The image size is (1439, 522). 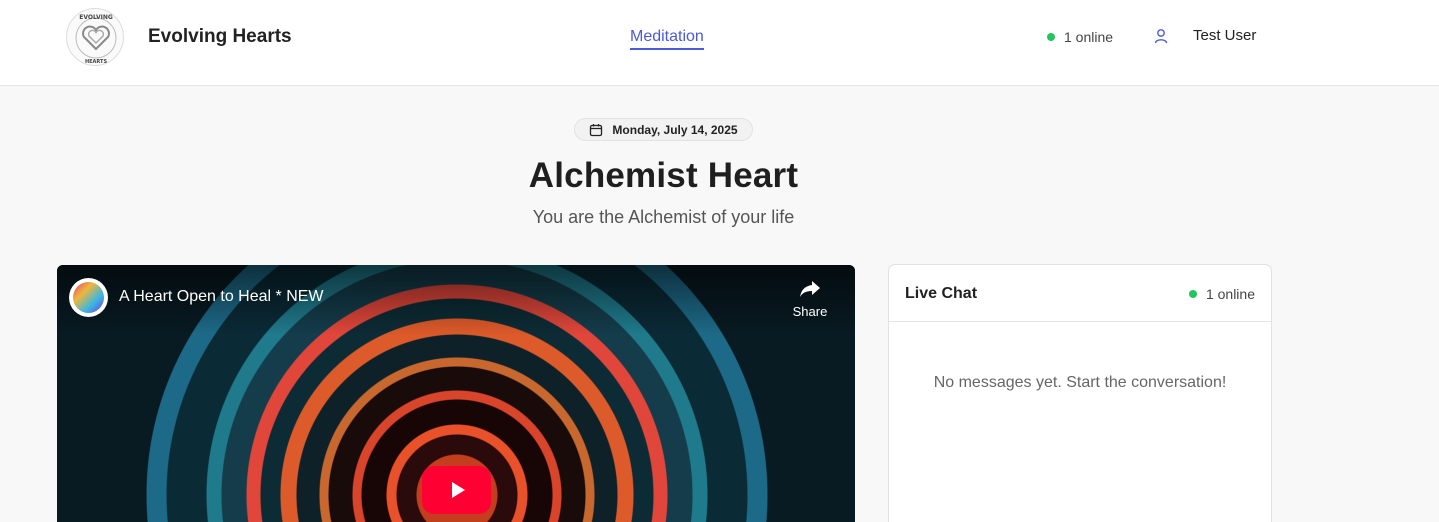 I want to click on brand-name: Evolving Hearts, so click(x=220, y=36).